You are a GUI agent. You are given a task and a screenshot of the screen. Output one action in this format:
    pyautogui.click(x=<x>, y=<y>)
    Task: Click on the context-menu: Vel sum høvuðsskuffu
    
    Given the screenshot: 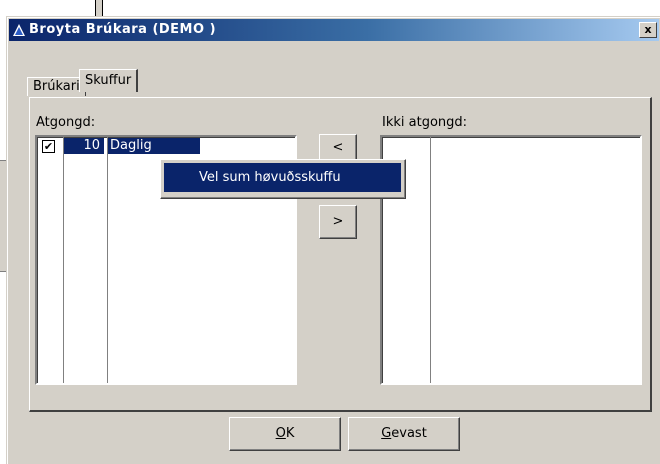 What is the action you would take?
    pyautogui.click(x=283, y=179)
    